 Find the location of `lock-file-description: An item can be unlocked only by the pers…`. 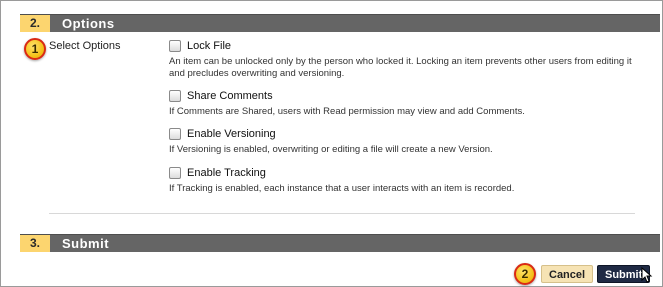

lock-file-description: An item can be unlocked only by the pers… is located at coordinates (400, 67).